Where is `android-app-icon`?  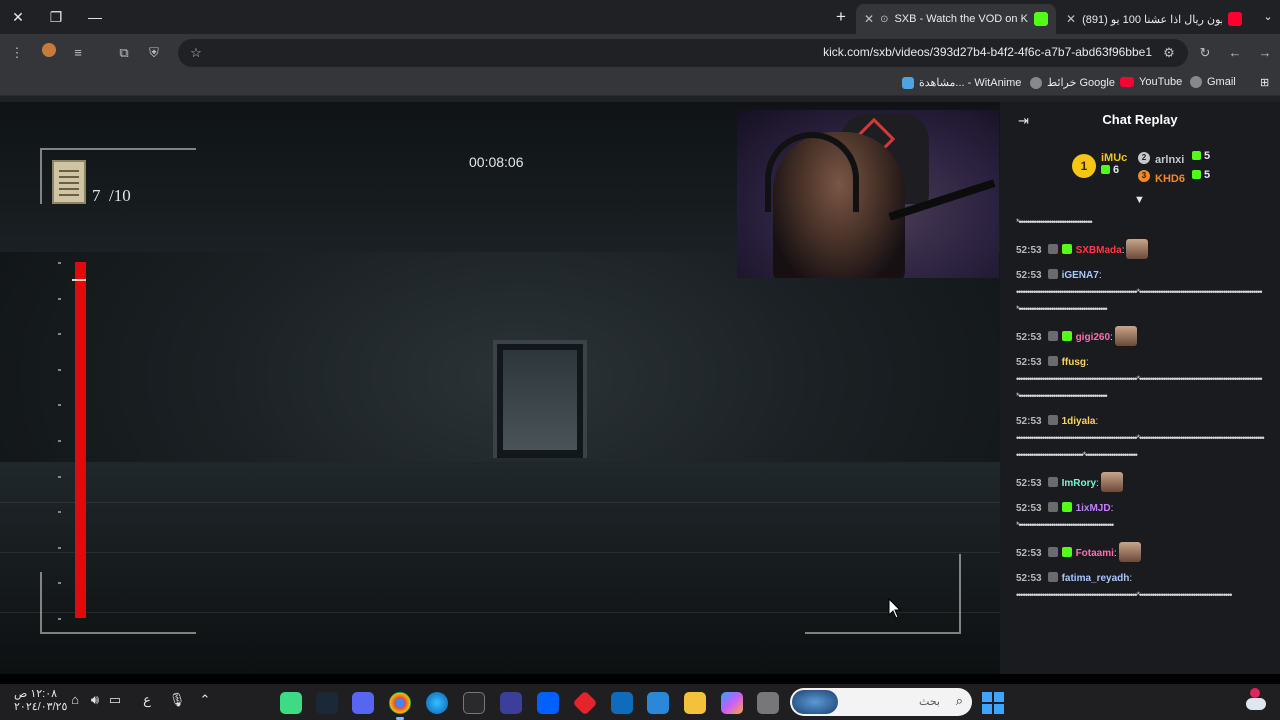
android-app-icon is located at coordinates (291, 703).